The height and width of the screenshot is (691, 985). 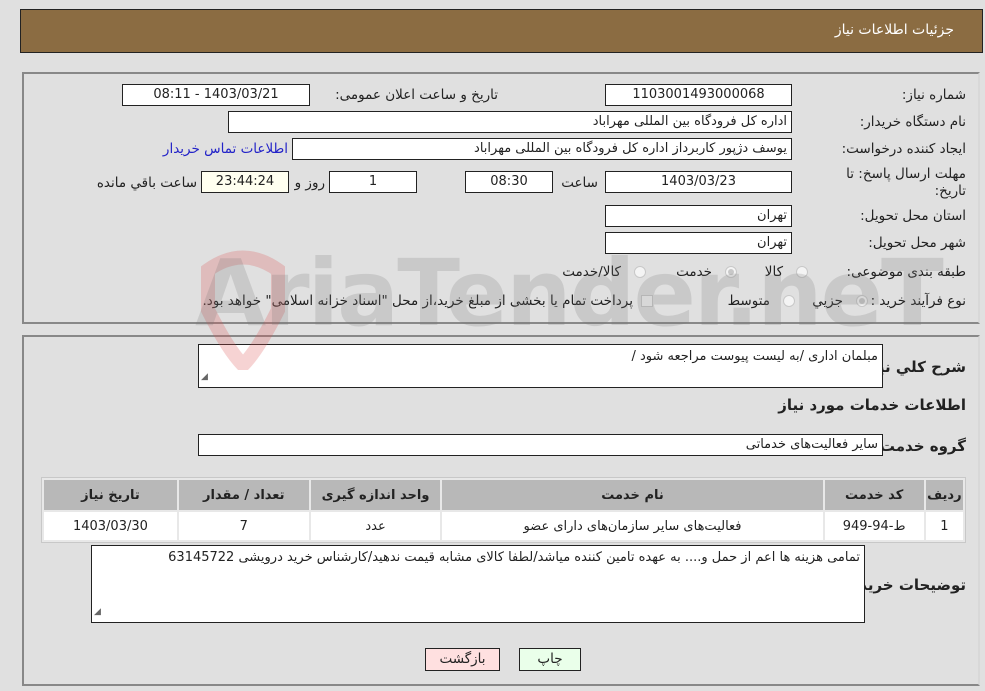 I want to click on category-label: طبقه بندی موضوعی:, so click(x=906, y=272).